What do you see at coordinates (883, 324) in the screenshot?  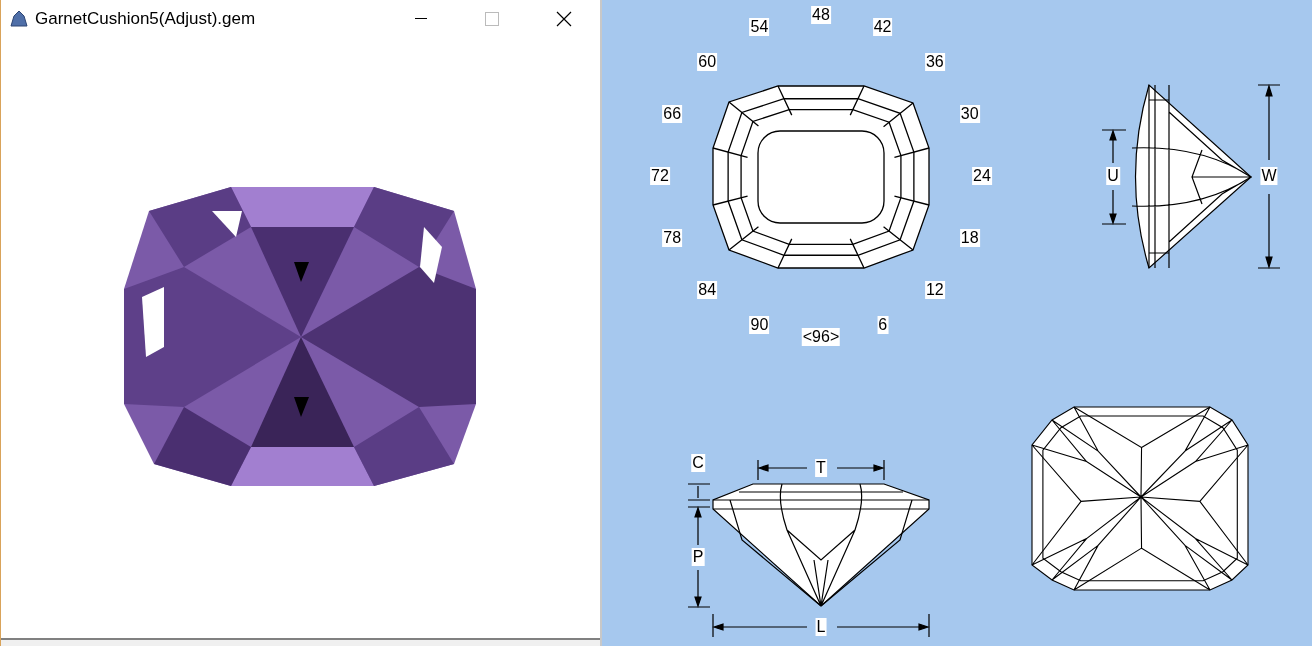 I see `index-label: 6` at bounding box center [883, 324].